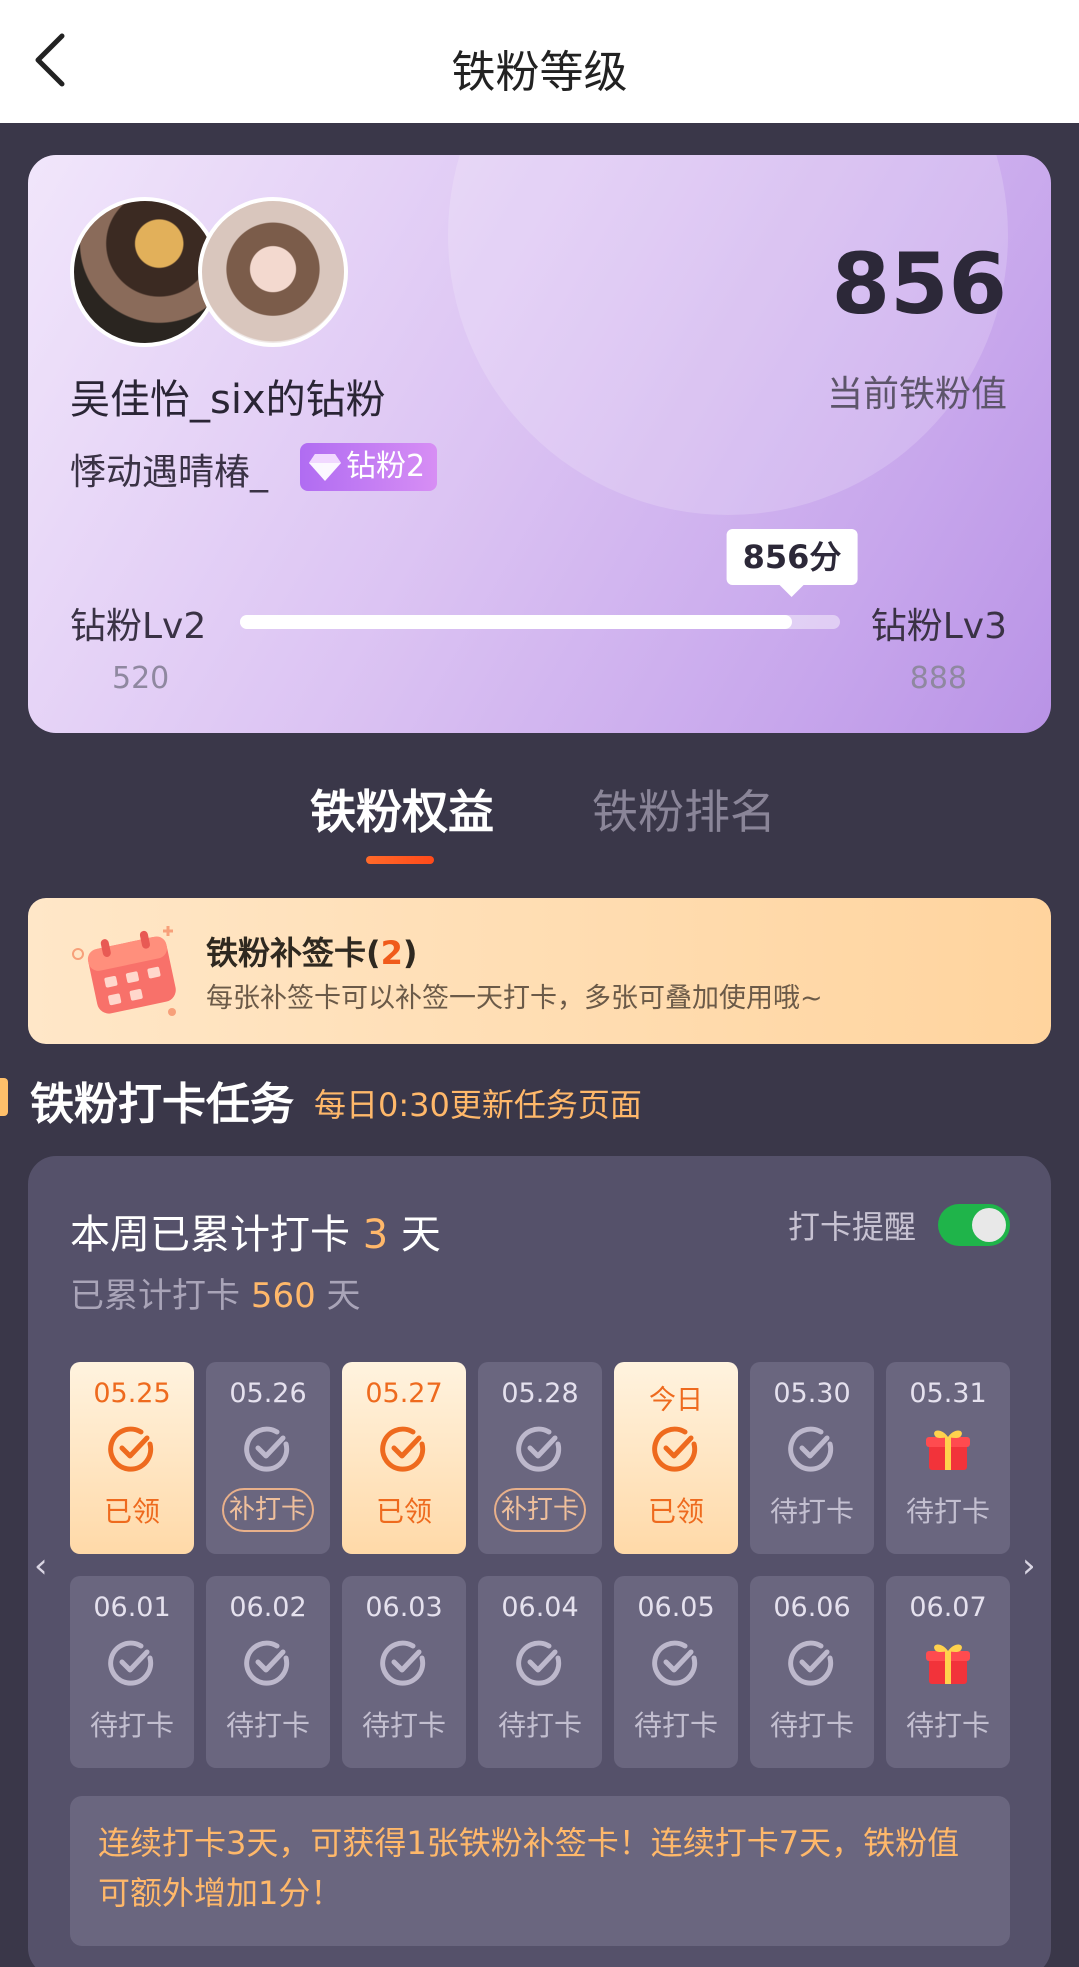  I want to click on checkin-day-cell: 05.30 待打卡, so click(812, 1458).